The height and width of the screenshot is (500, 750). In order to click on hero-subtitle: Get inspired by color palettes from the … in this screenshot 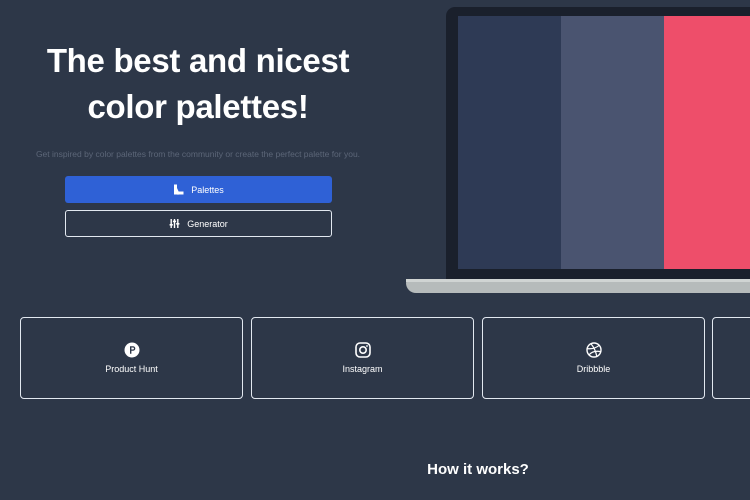, I will do `click(198, 154)`.